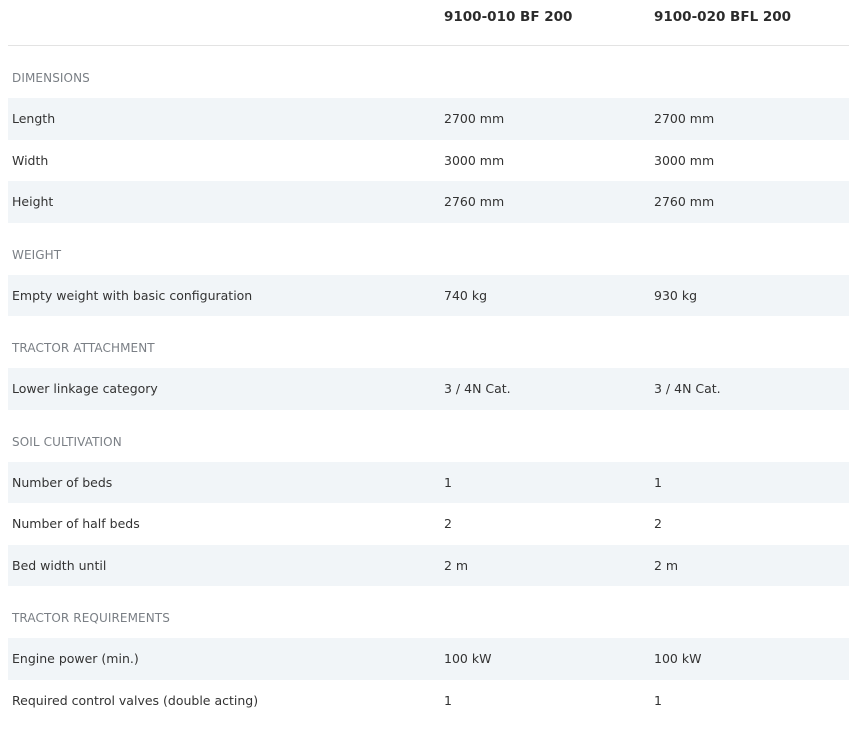 The height and width of the screenshot is (730, 857). Describe the element at coordinates (468, 658) in the screenshot. I see `row-value-bf200: 100 kW` at that location.